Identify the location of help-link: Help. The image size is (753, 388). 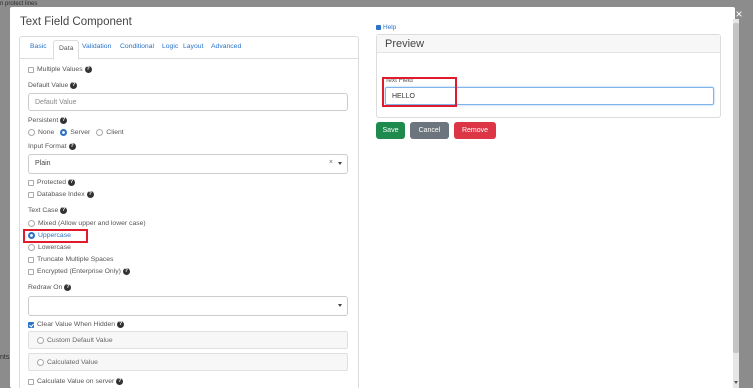
(386, 27).